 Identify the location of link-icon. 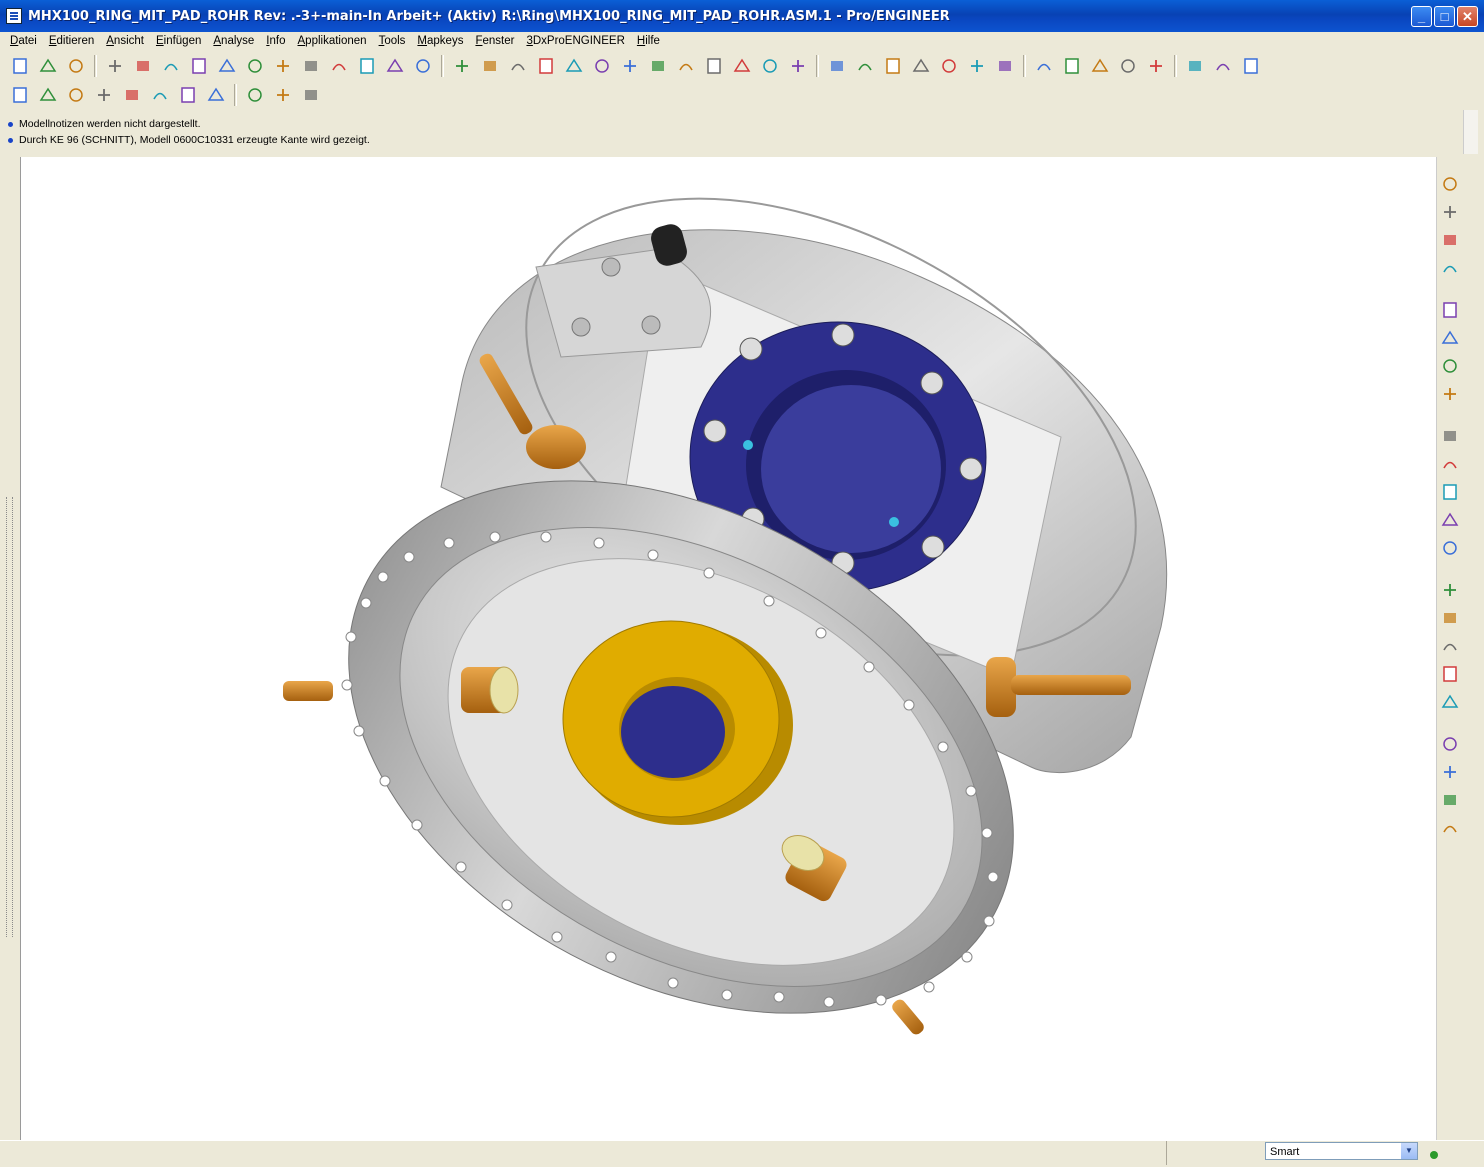
(283, 95).